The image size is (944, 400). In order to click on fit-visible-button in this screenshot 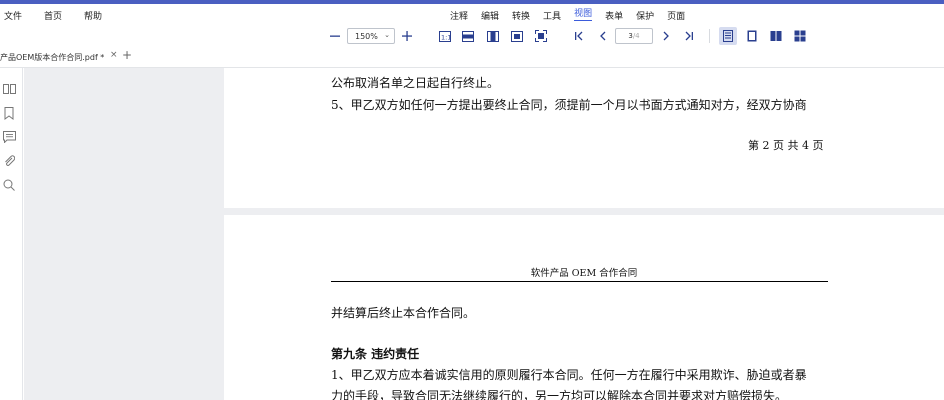, I will do `click(517, 36)`.